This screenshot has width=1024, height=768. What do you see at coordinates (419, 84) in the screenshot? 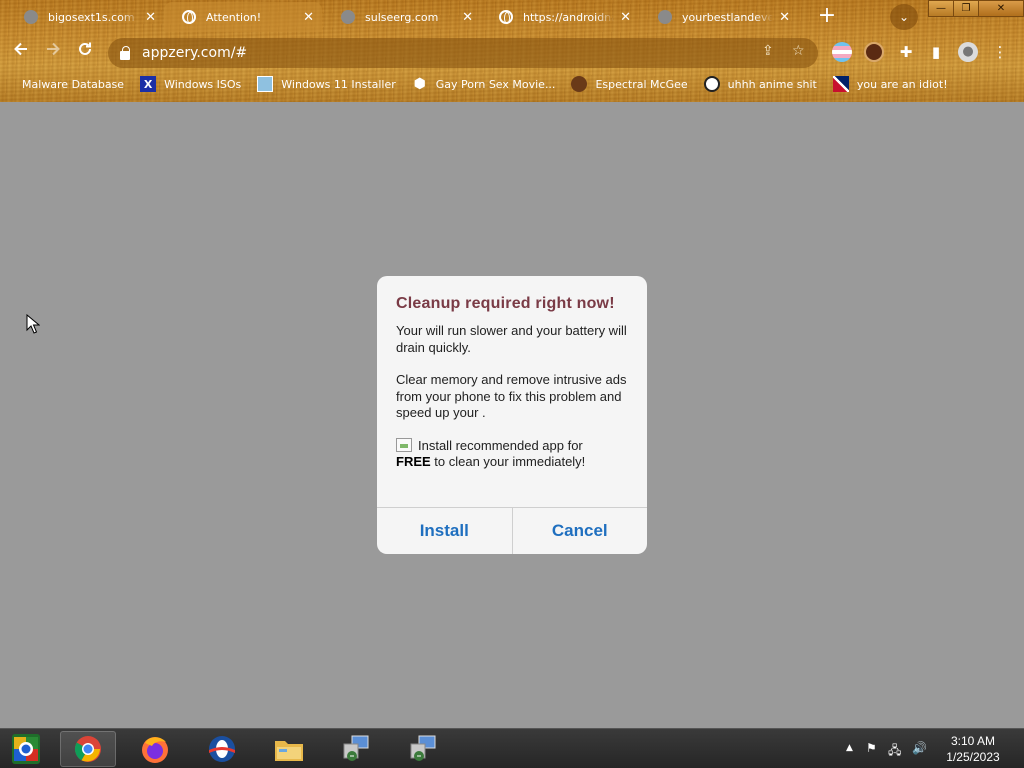
I see `cube-icon: ⬢` at bounding box center [419, 84].